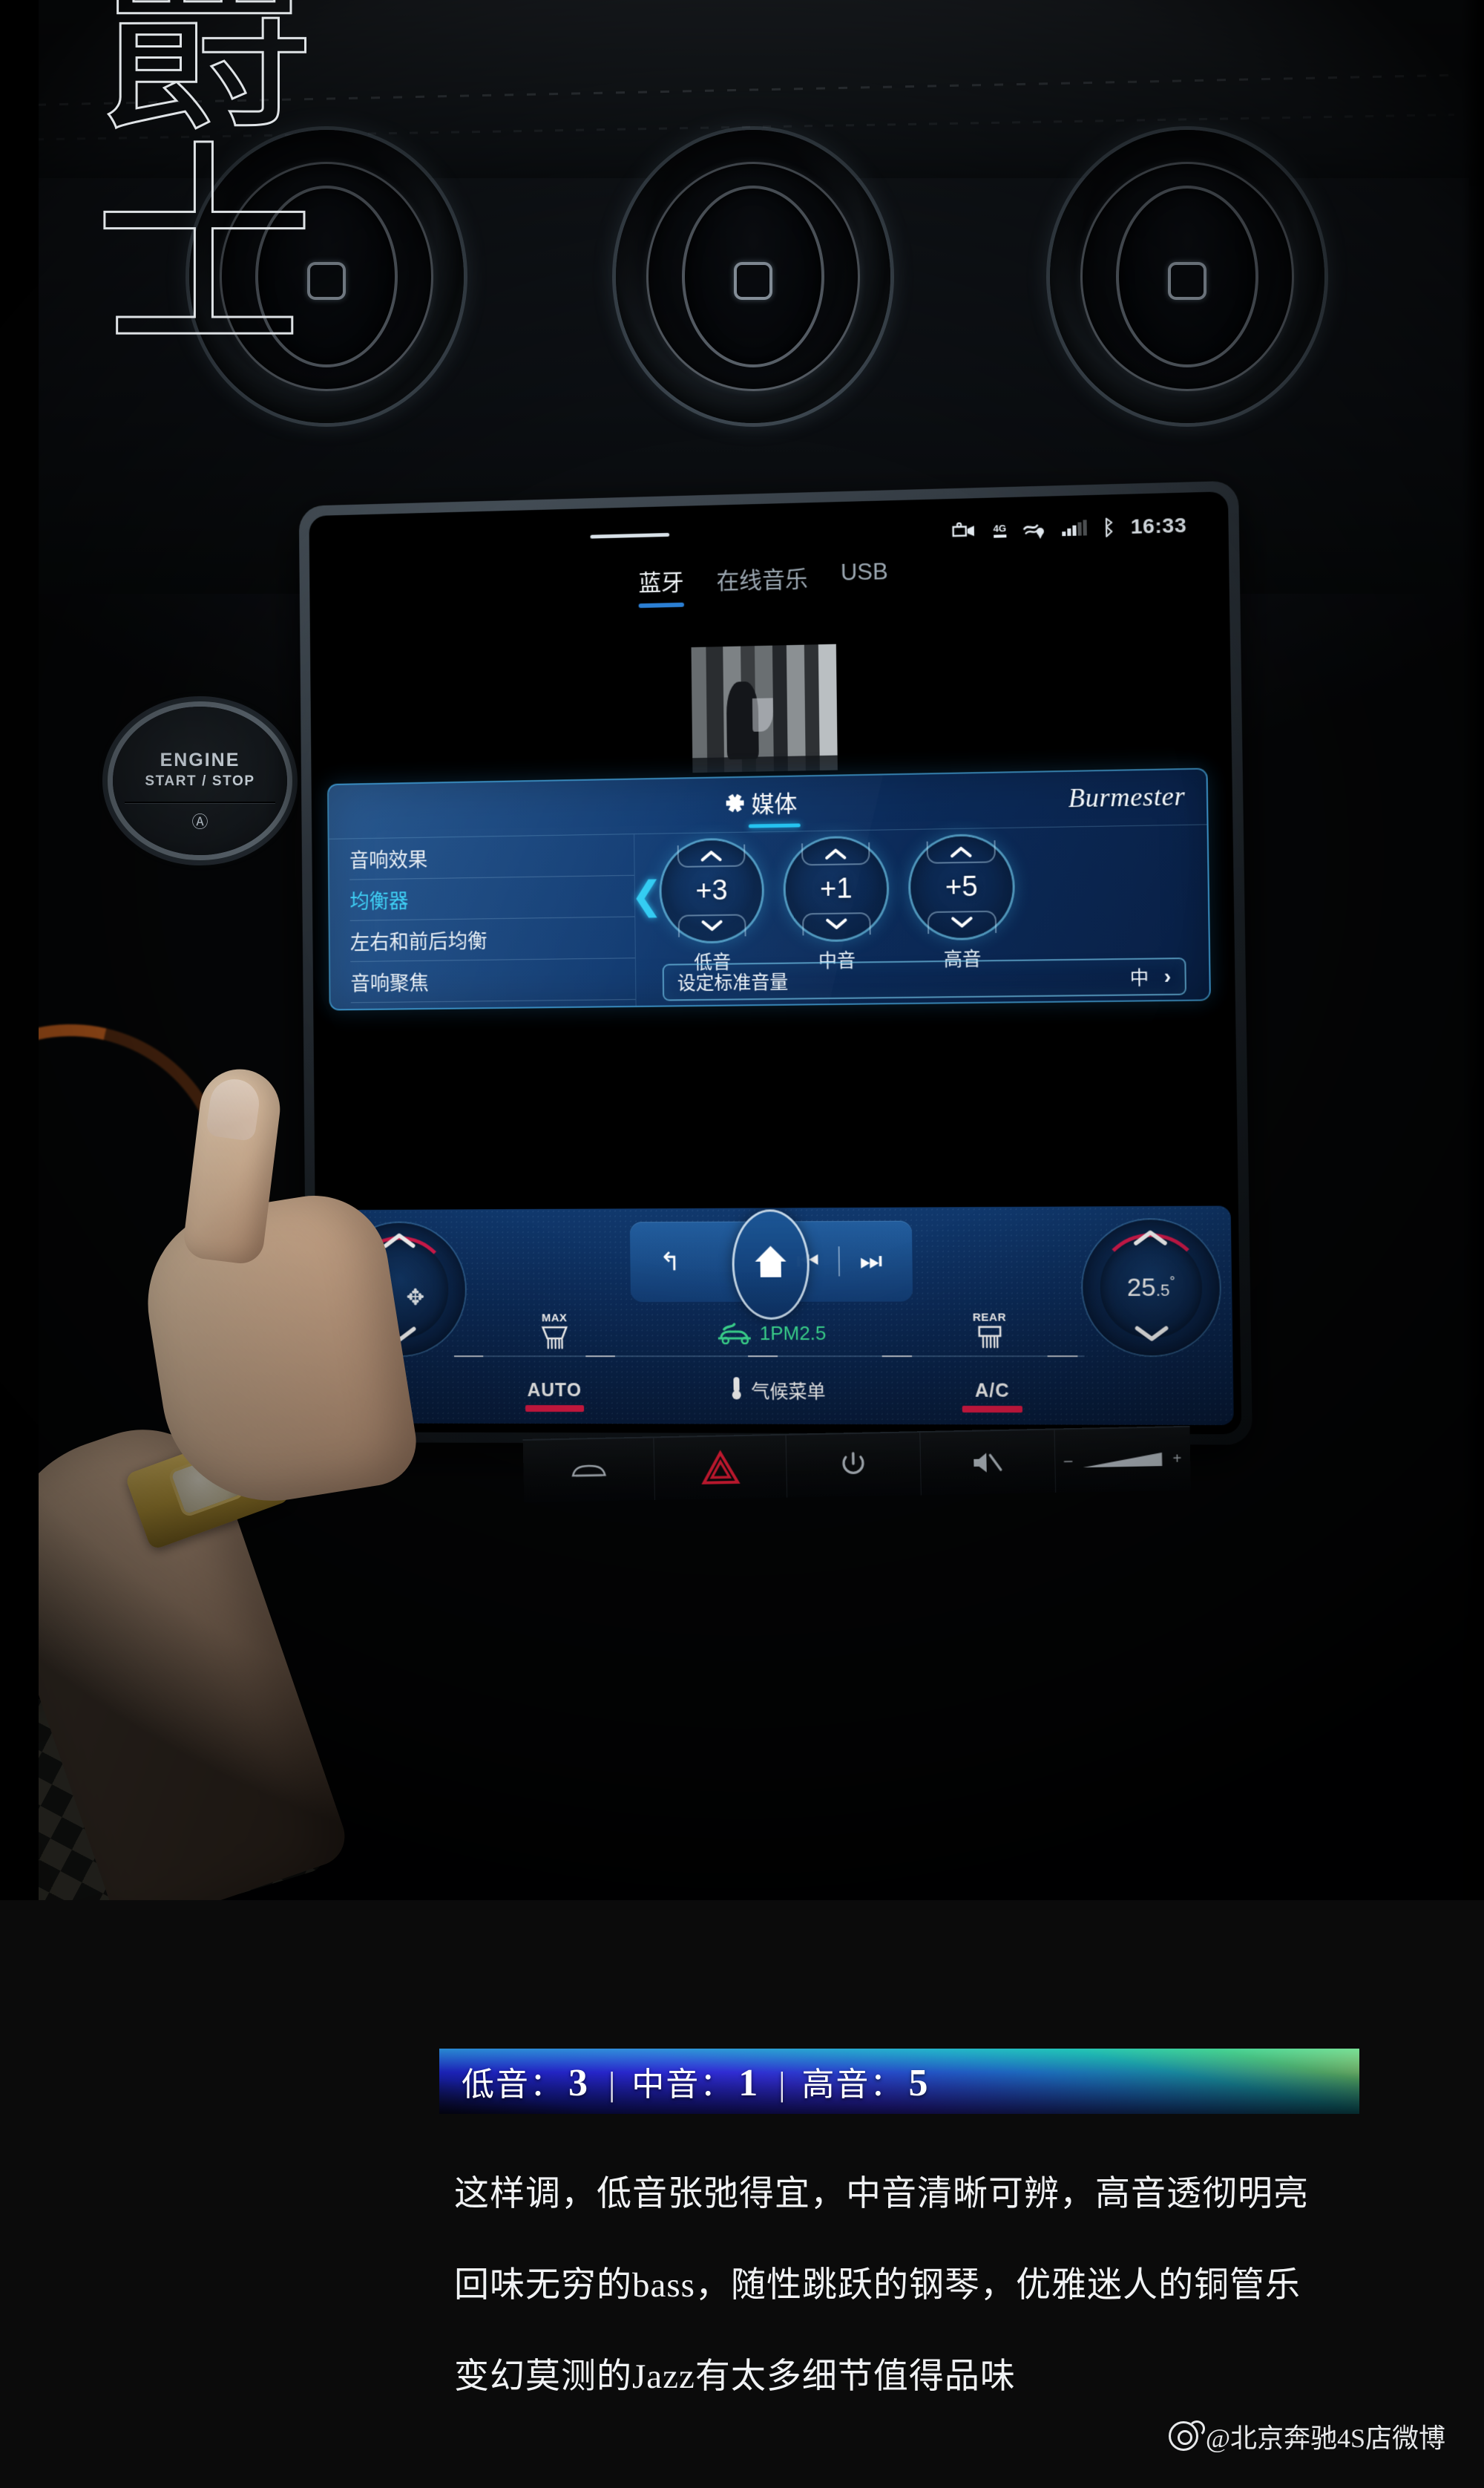 Image resolution: width=1484 pixels, height=2488 pixels. I want to click on treble-knob: +5, so click(962, 887).